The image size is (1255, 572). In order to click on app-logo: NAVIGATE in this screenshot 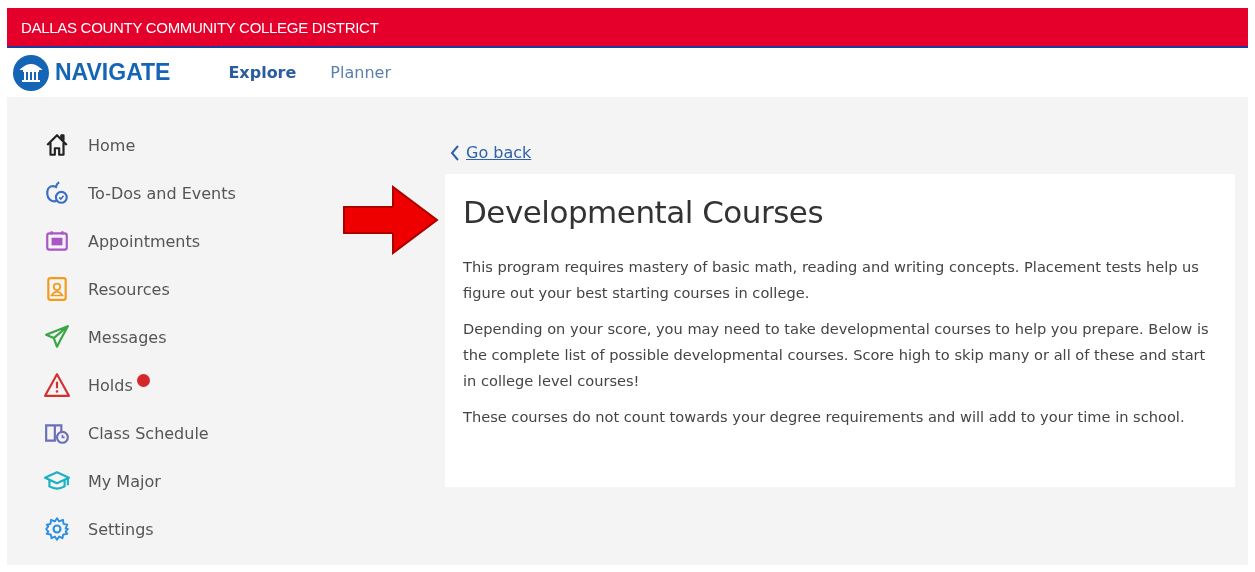, I will do `click(113, 72)`.